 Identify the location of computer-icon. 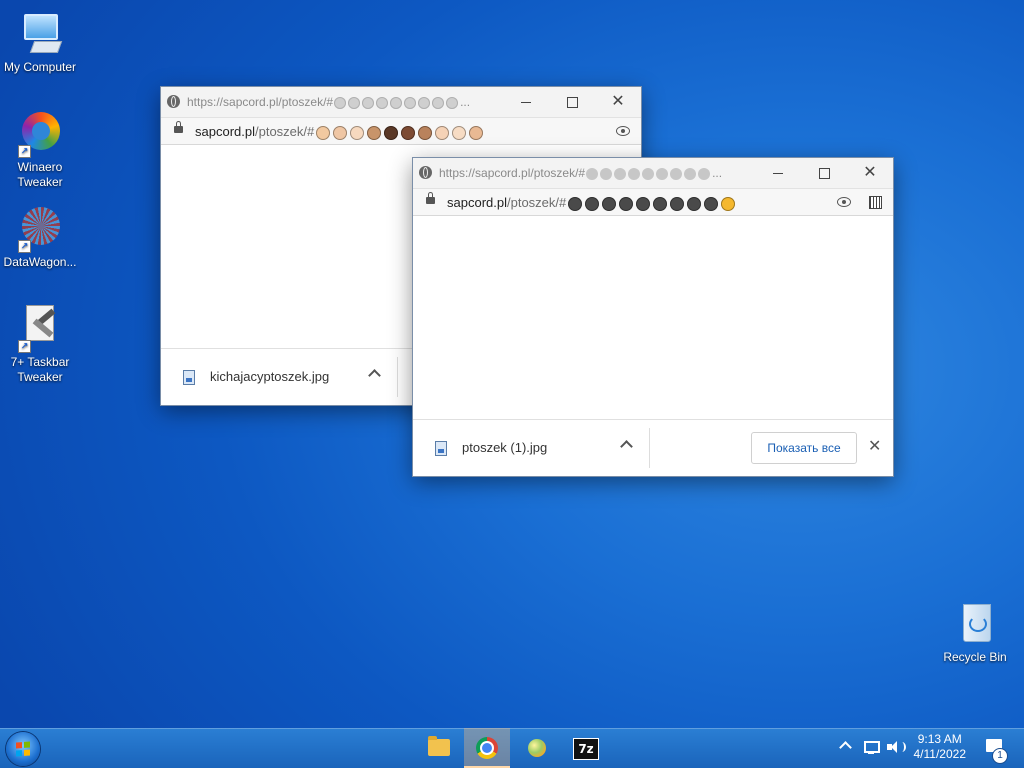
(40, 34).